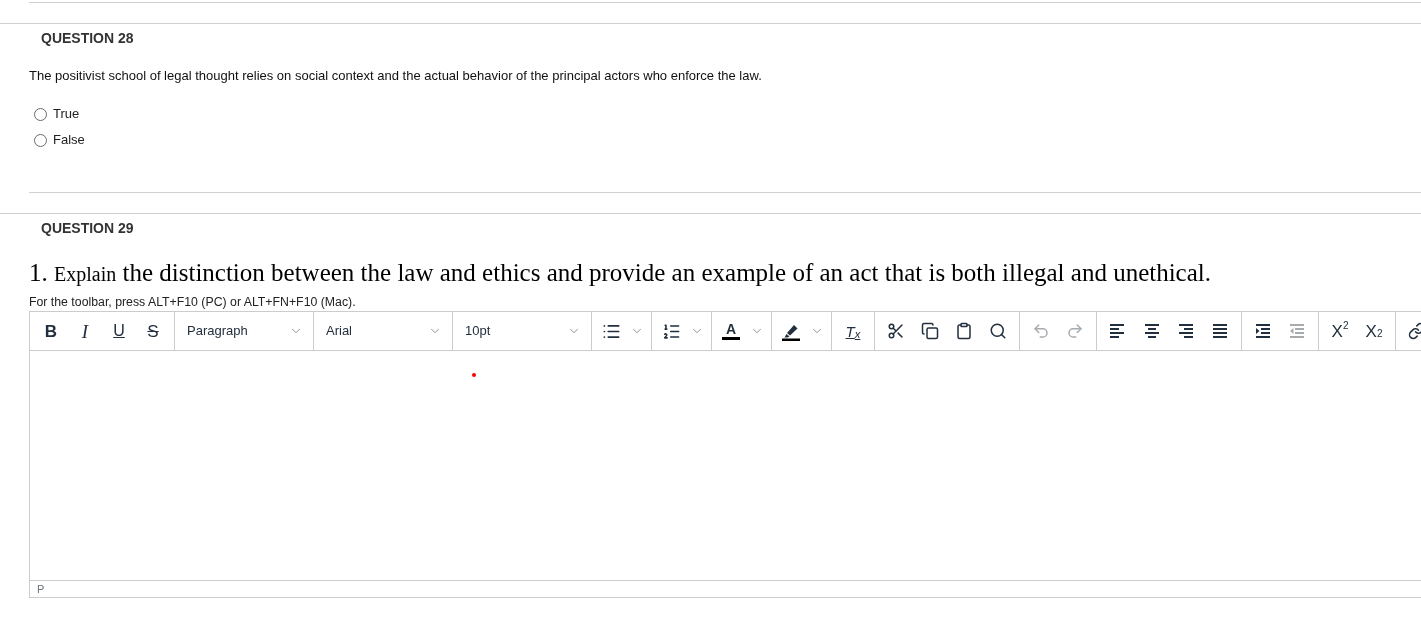 Image resolution: width=1421 pixels, height=619 pixels. Describe the element at coordinates (153, 331) in the screenshot. I see `strikethrough-button: S` at that location.